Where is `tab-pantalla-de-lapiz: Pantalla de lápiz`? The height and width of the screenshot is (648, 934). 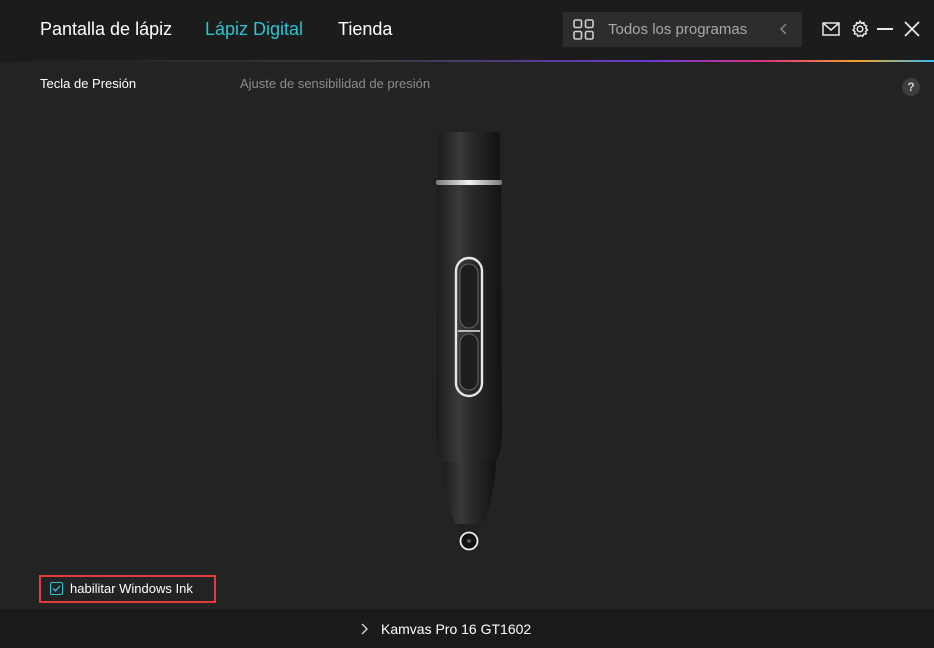 tab-pantalla-de-lapiz: Pantalla de lápiz is located at coordinates (106, 29).